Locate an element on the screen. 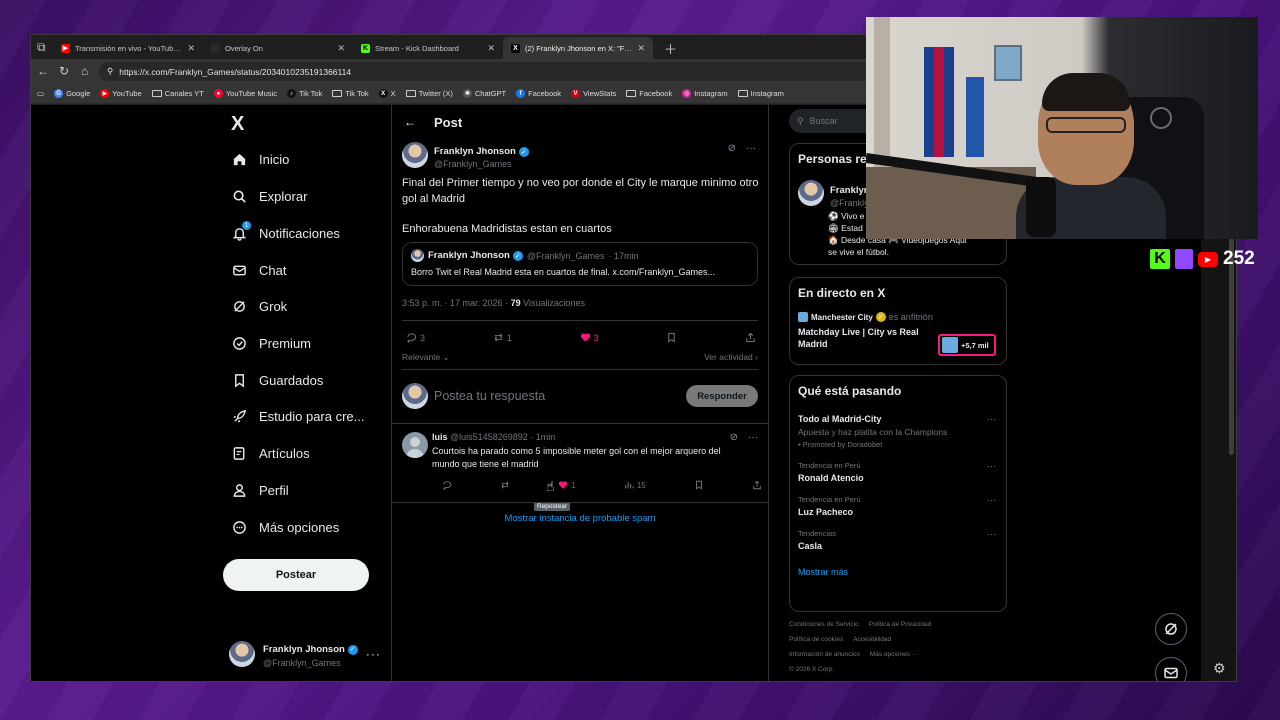 This screenshot has height=720, width=1280. webcam-scene is located at coordinates (1041, 207).